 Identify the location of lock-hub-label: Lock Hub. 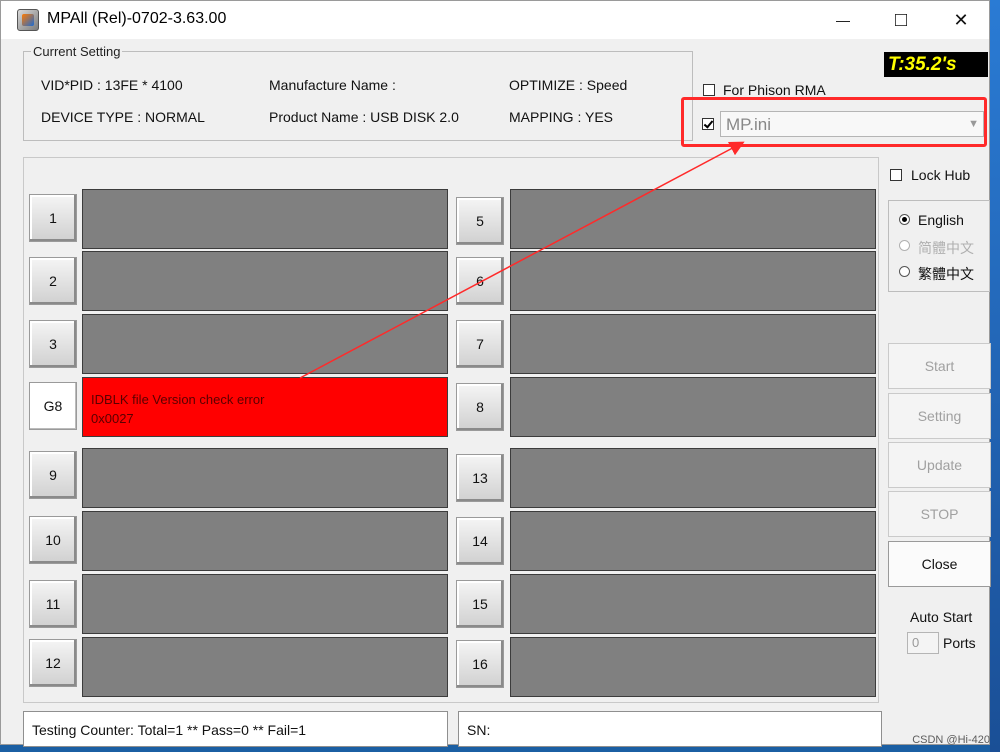
(941, 175).